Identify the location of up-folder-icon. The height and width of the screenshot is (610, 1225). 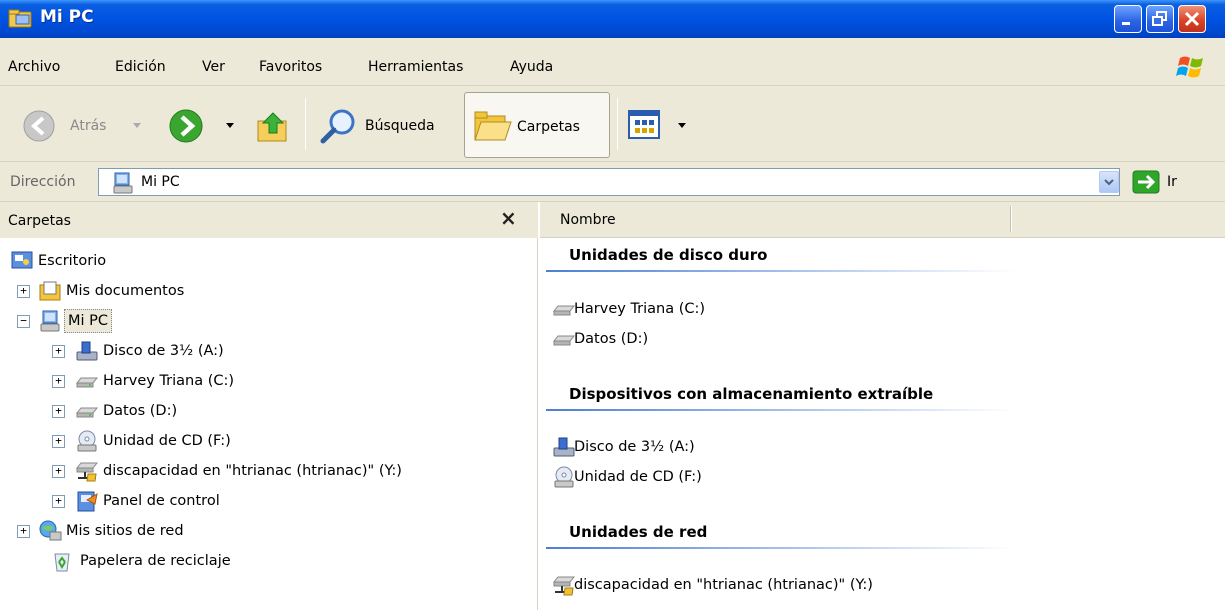
(274, 126).